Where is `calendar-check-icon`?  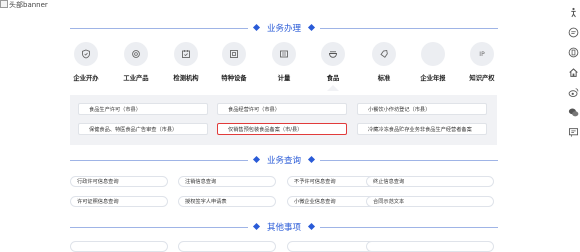 calendar-check-icon is located at coordinates (186, 54).